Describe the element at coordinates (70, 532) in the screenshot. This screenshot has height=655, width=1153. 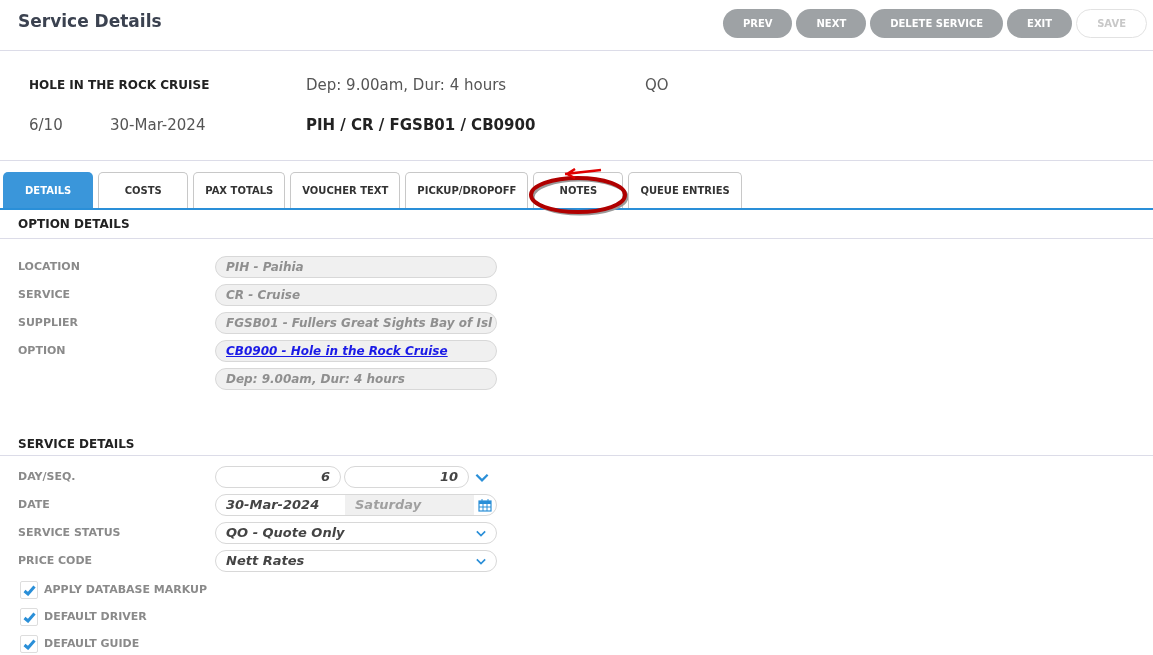
I see `field-label: SERVICE STATUS` at that location.